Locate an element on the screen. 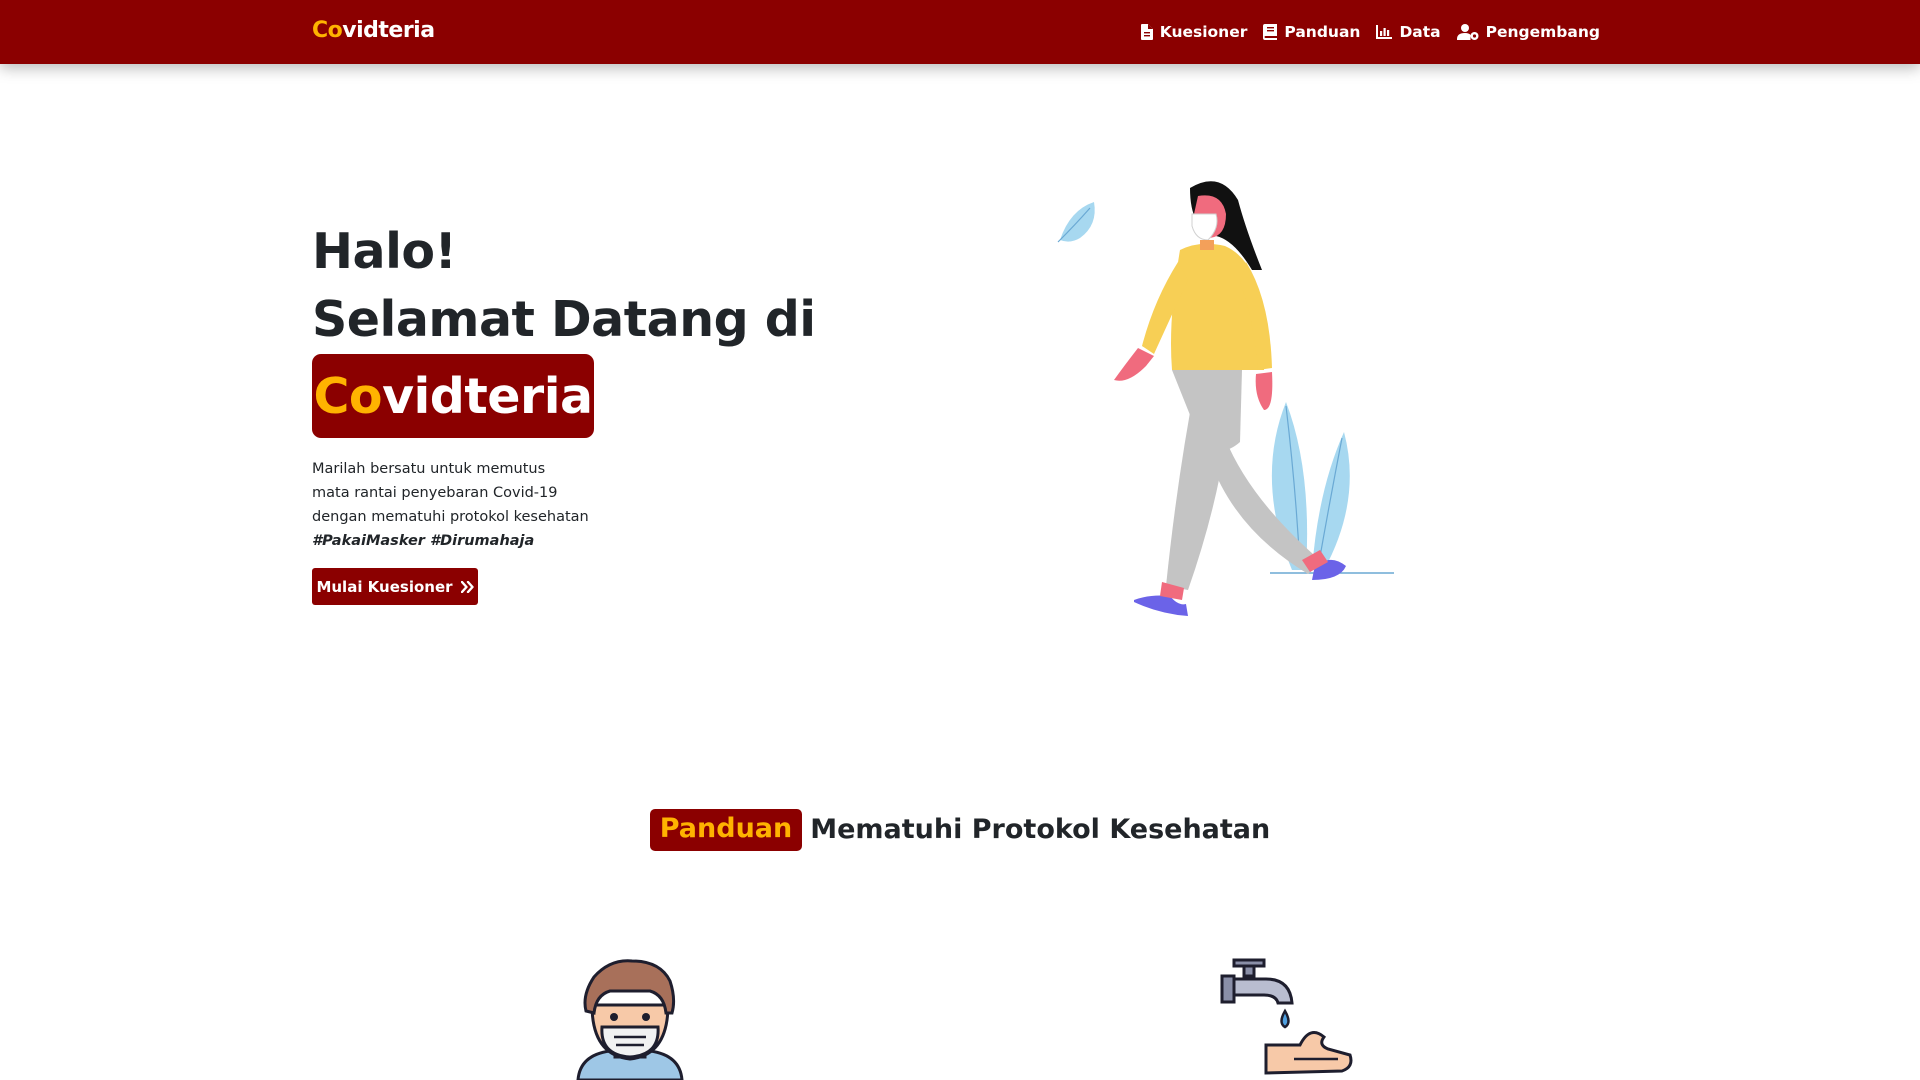  guide-section-badge: Panduan is located at coordinates (726, 830).